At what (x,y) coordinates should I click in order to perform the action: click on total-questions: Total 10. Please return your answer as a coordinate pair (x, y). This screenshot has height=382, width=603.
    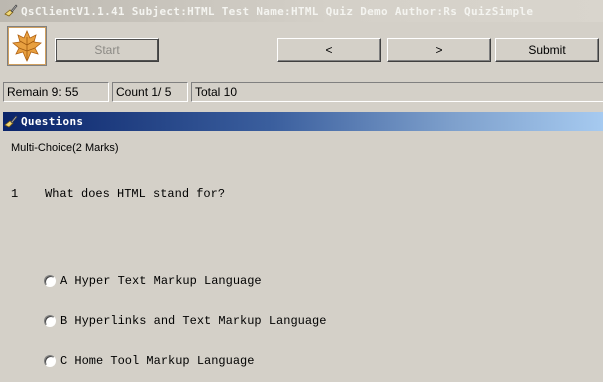
    Looking at the image, I should click on (397, 92).